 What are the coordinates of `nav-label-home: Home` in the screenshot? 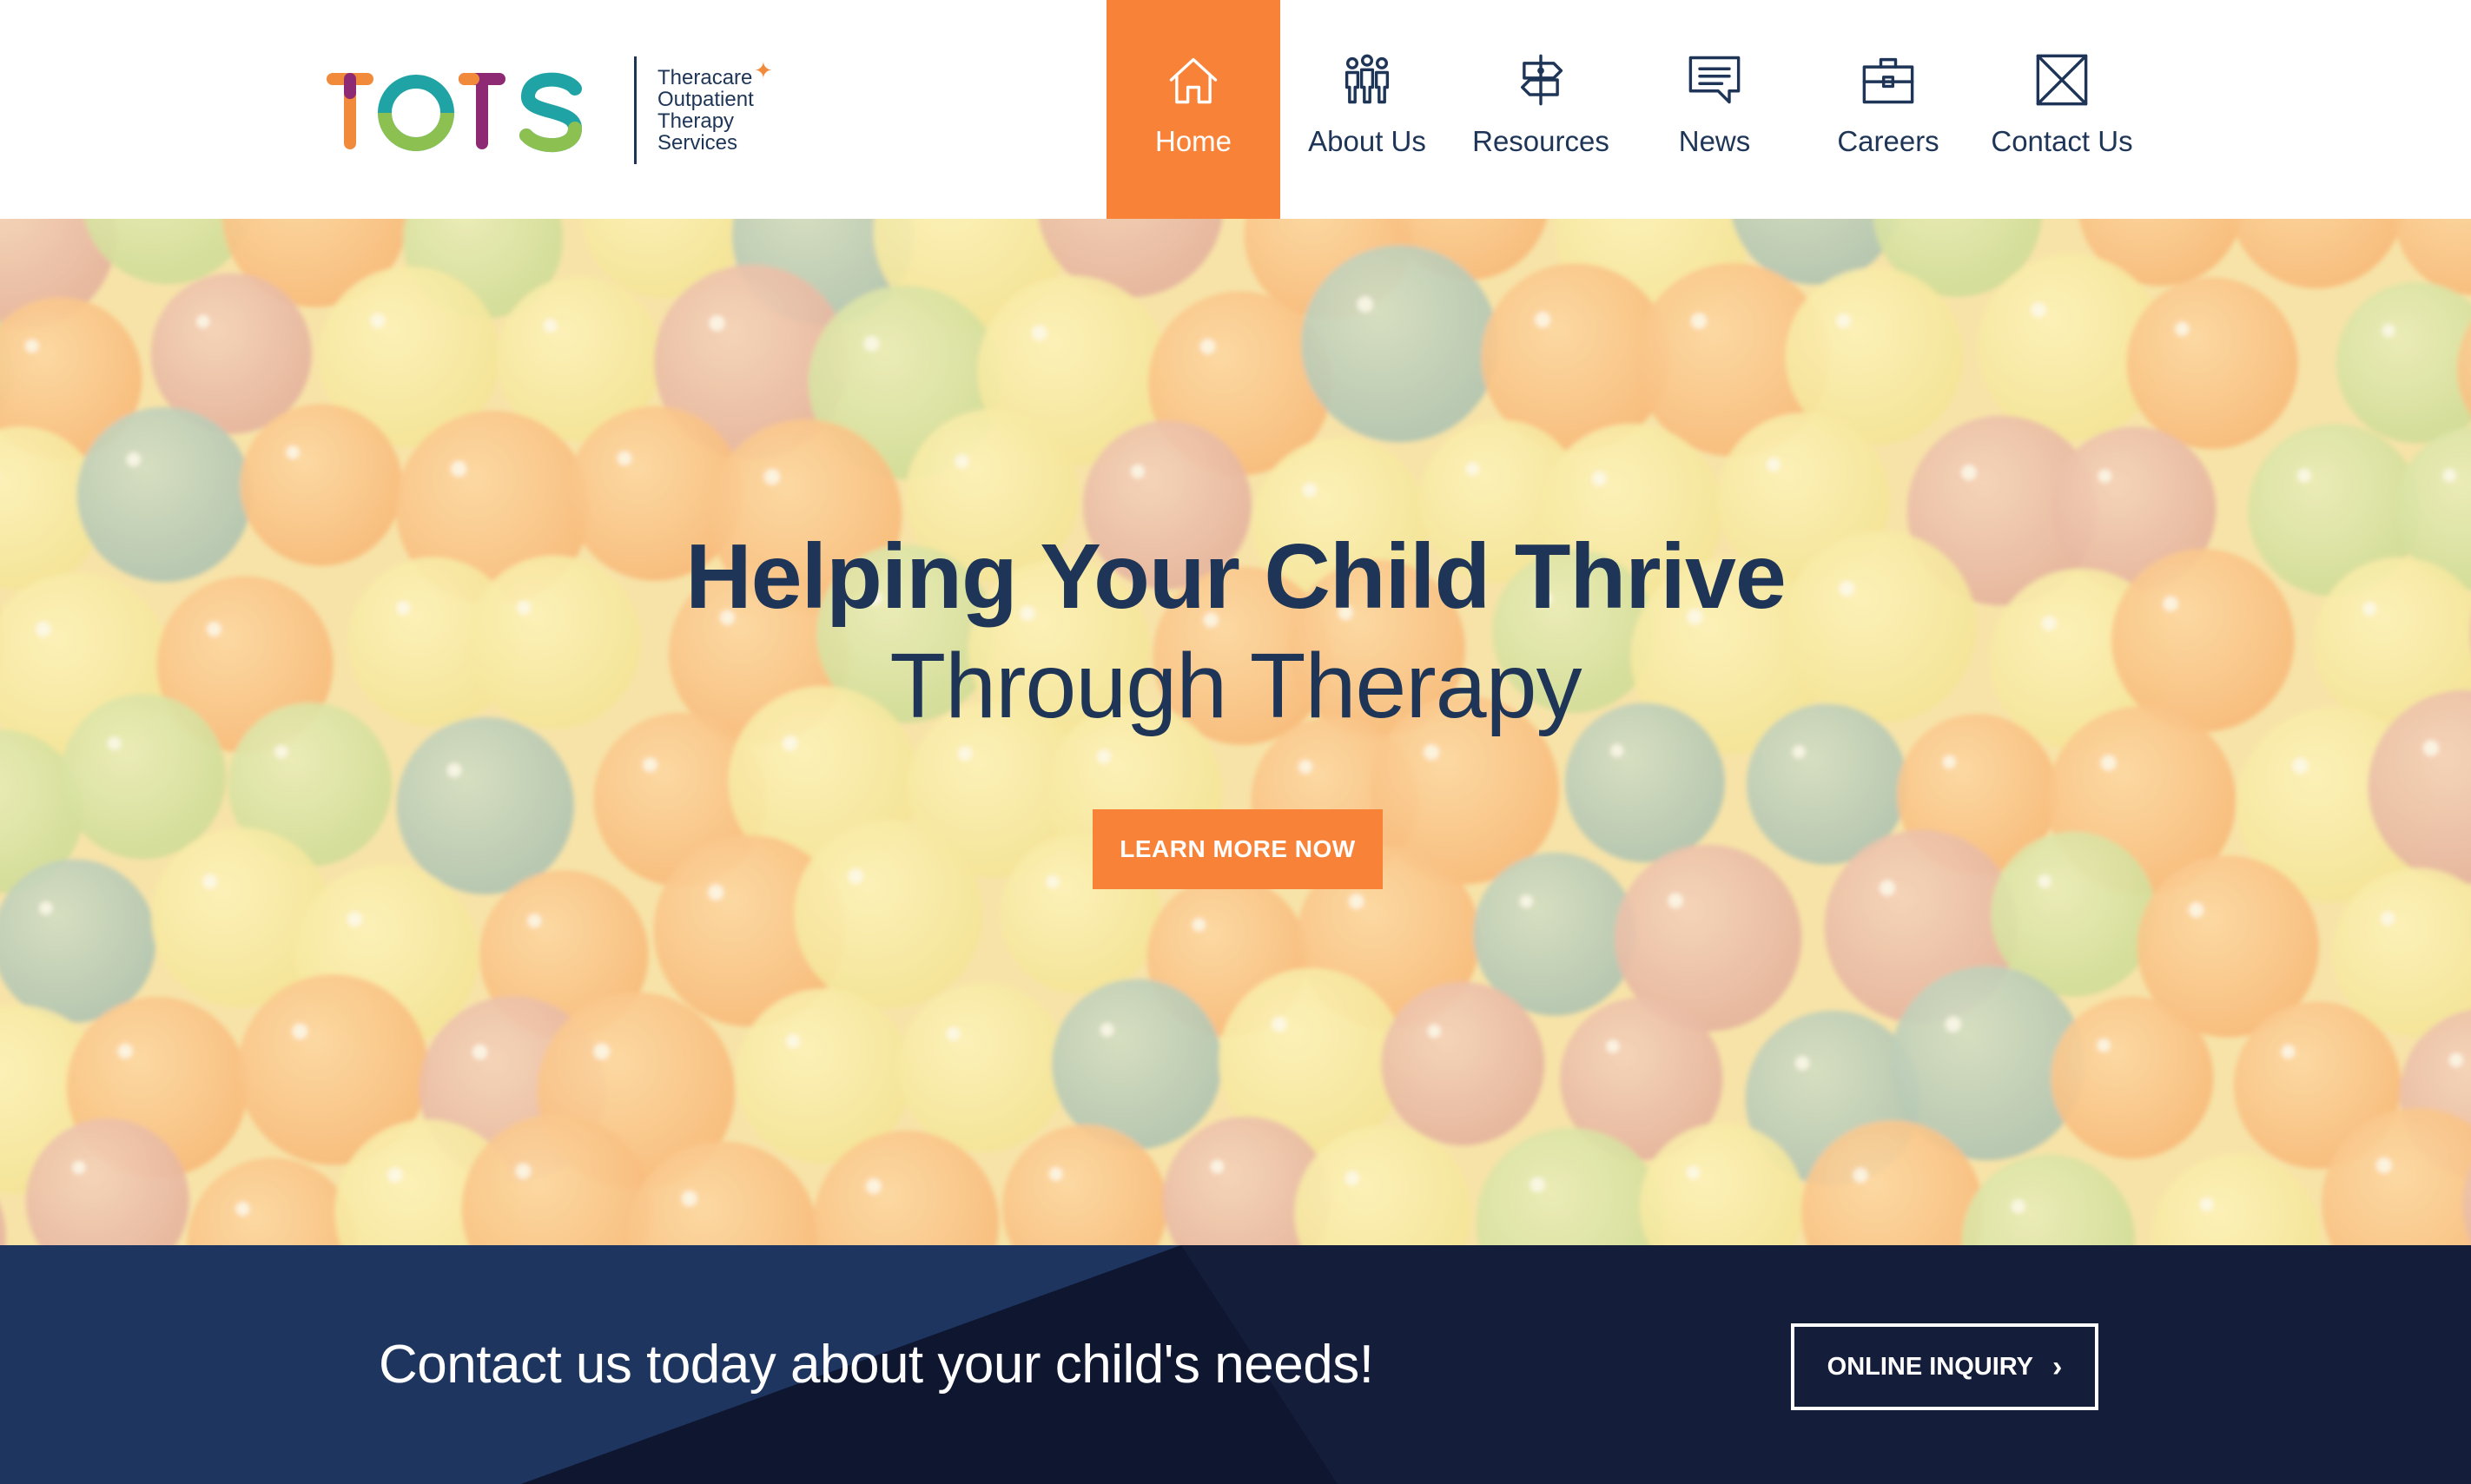 It's located at (1193, 141).